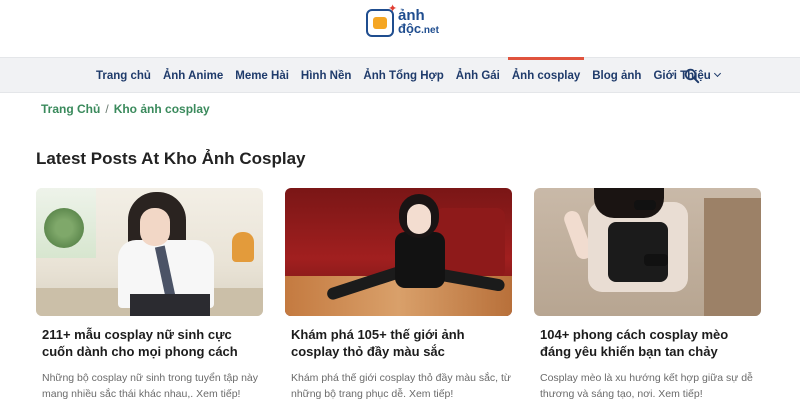  What do you see at coordinates (418, 28) in the screenshot?
I see `logo-line2: độc.net` at bounding box center [418, 28].